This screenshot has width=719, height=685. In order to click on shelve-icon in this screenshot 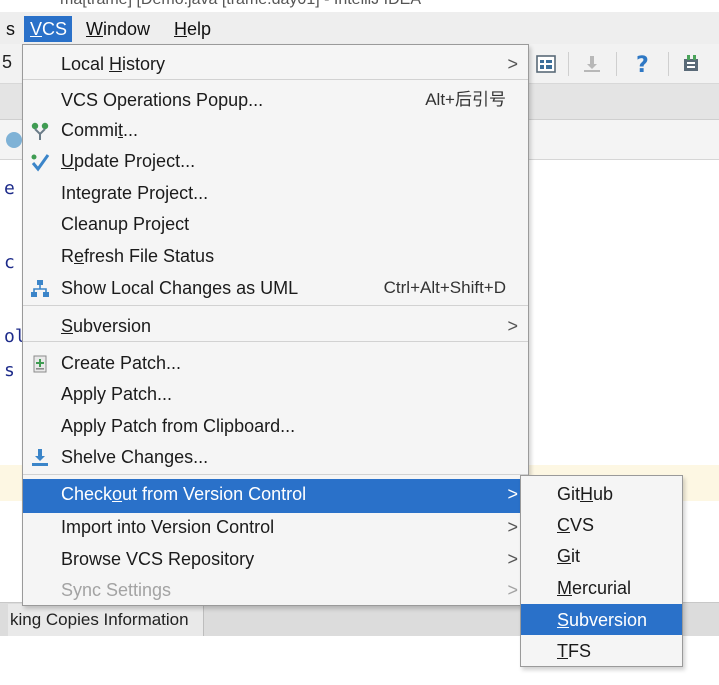, I will do `click(40, 458)`.